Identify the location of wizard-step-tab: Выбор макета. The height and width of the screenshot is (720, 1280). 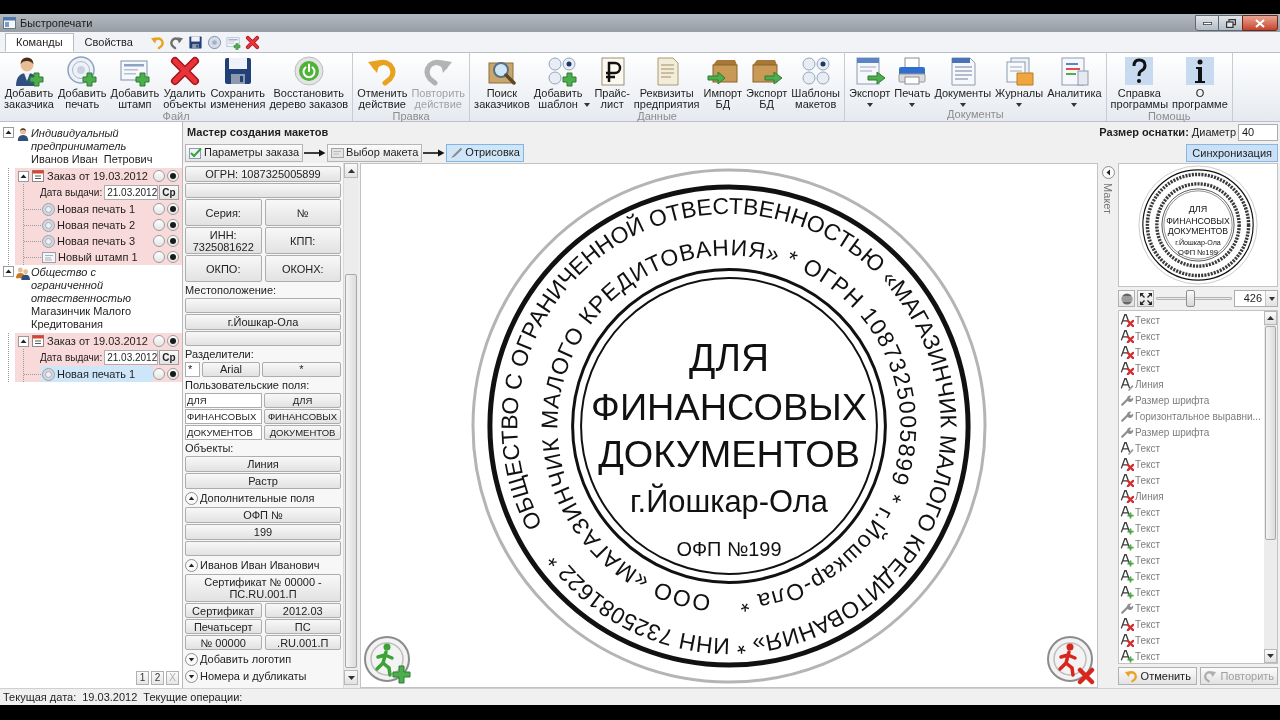
(375, 152).